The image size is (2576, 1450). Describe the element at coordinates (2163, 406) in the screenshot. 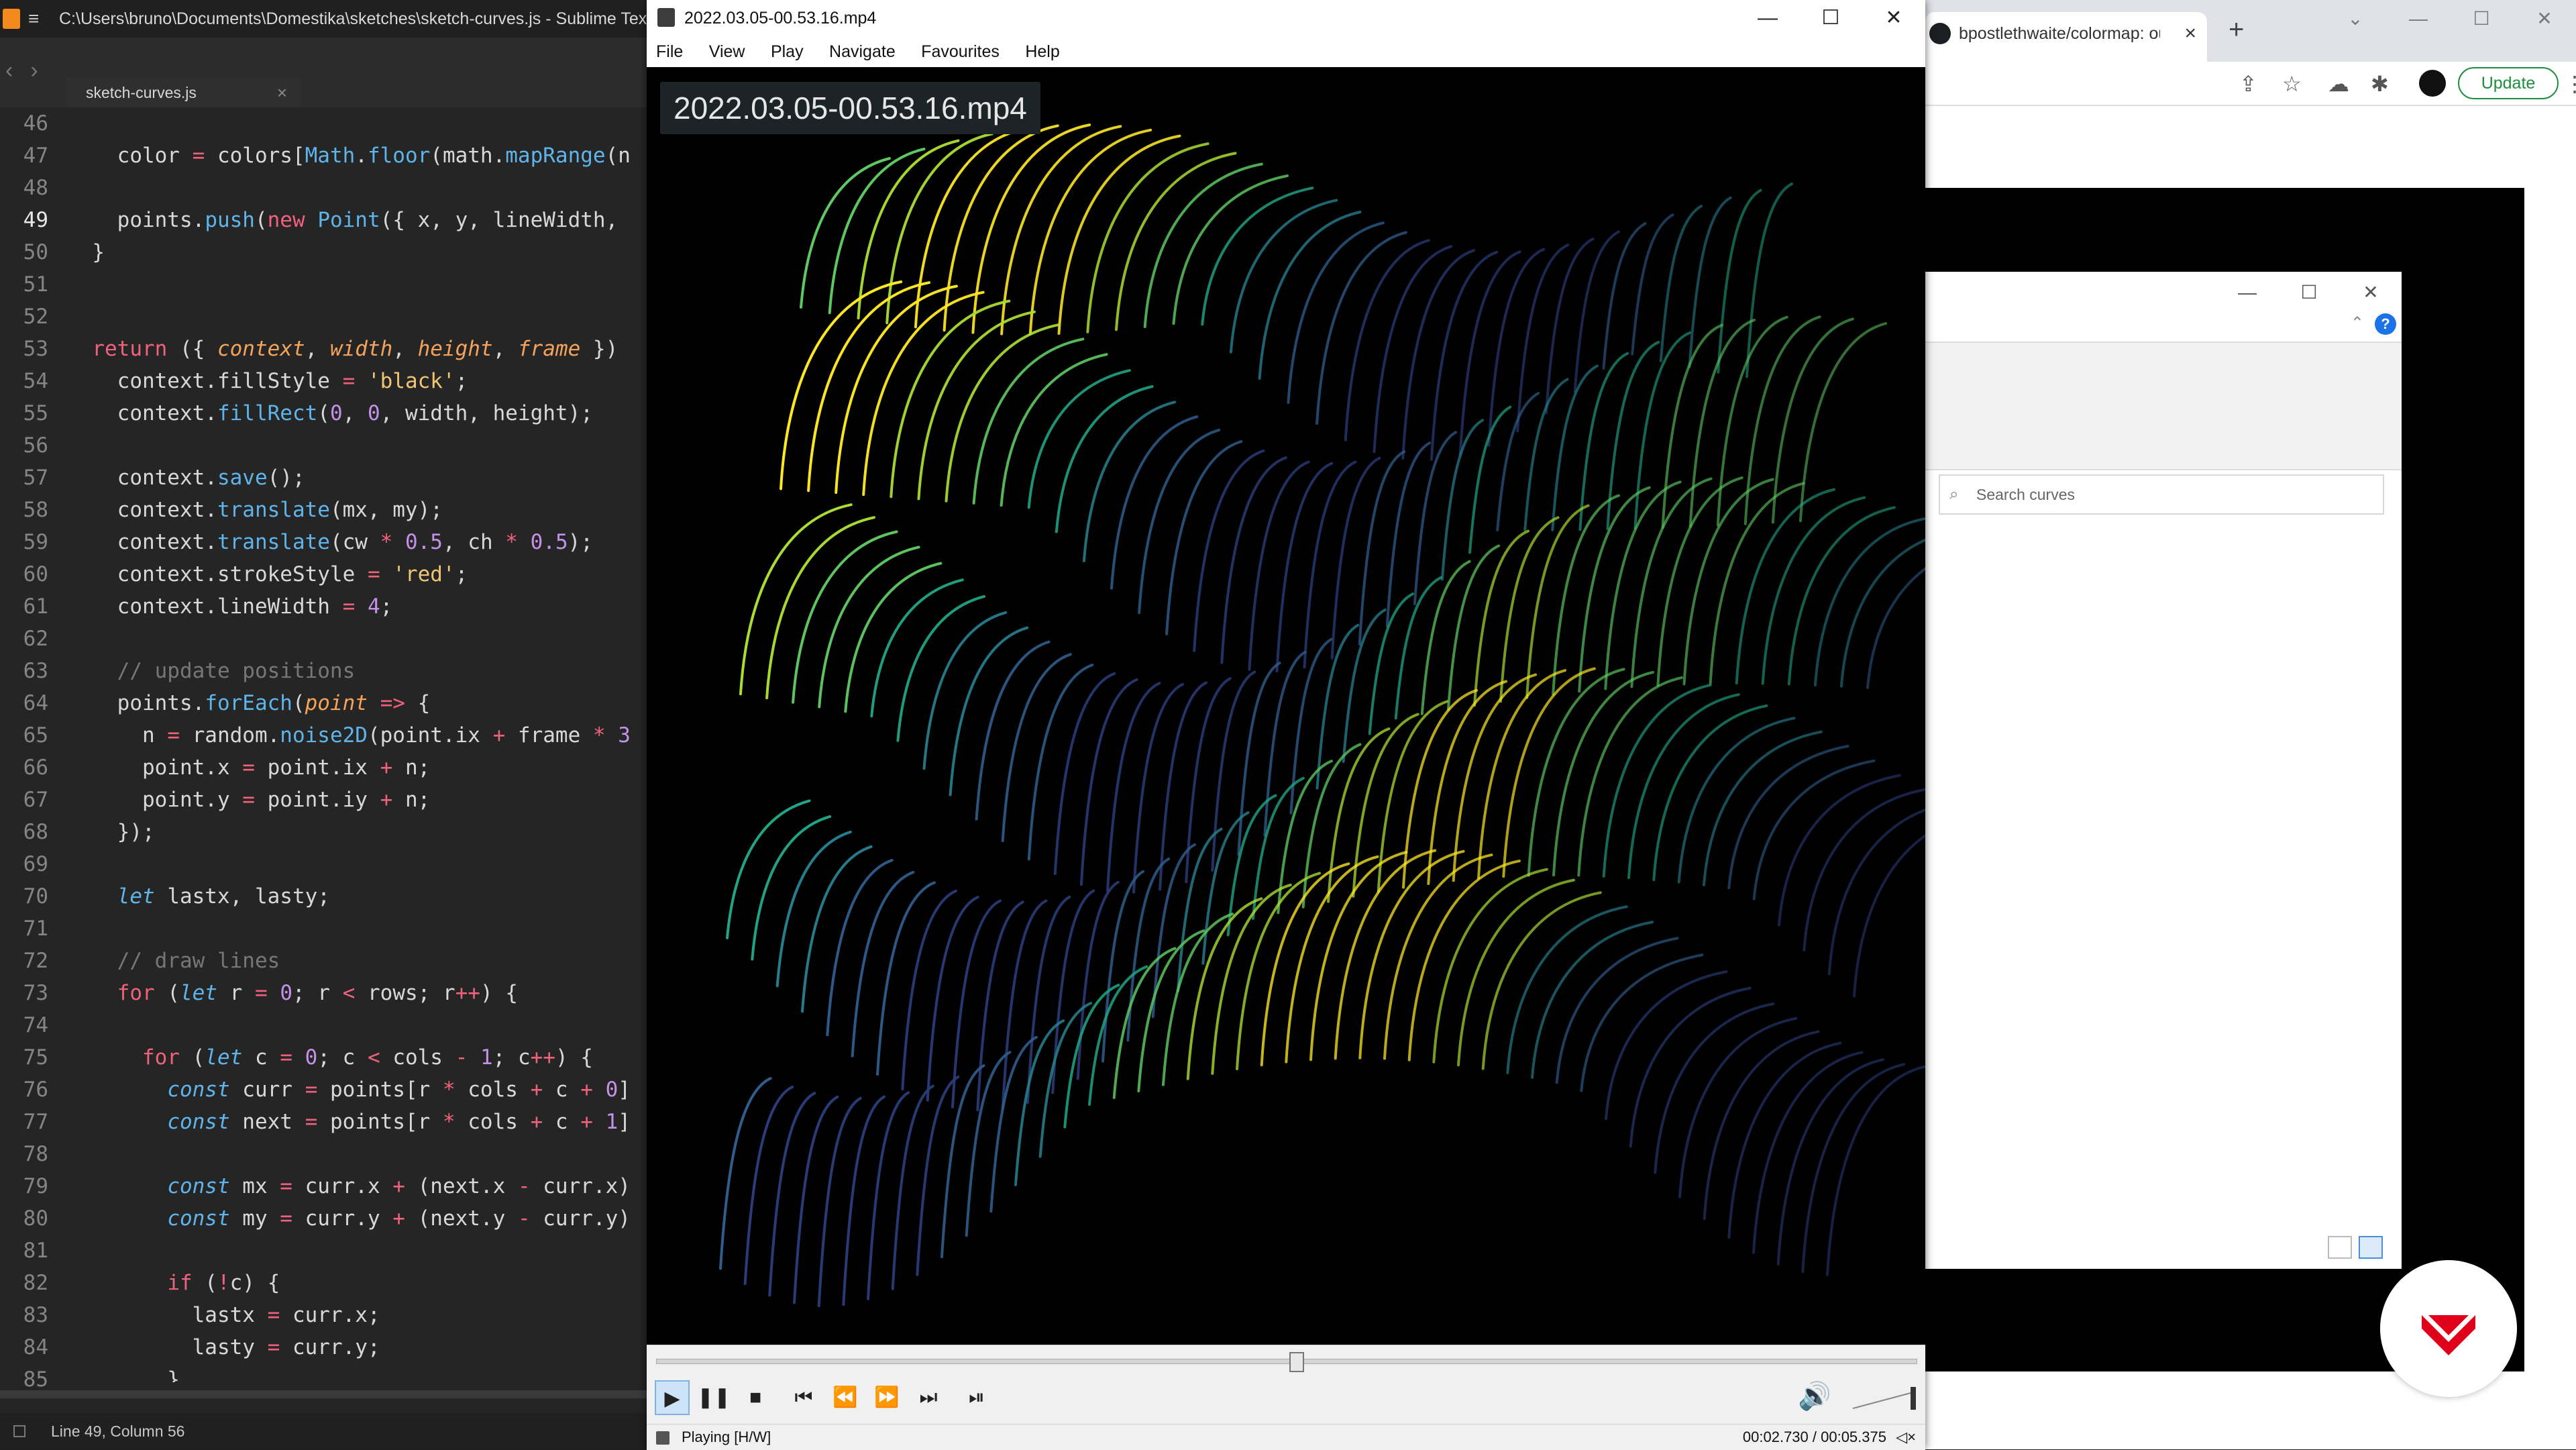

I see `dialog-ribbon` at that location.